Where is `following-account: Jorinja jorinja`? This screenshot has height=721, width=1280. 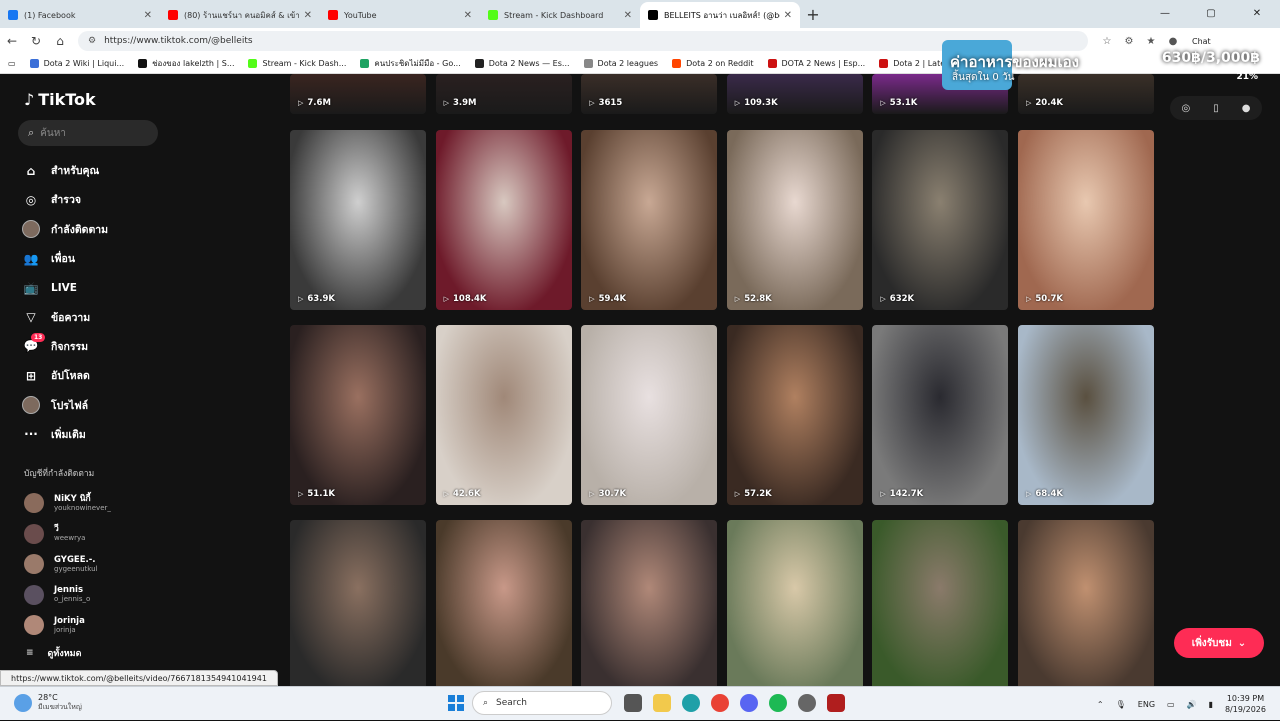 following-account: Jorinja jorinja is located at coordinates (94, 625).